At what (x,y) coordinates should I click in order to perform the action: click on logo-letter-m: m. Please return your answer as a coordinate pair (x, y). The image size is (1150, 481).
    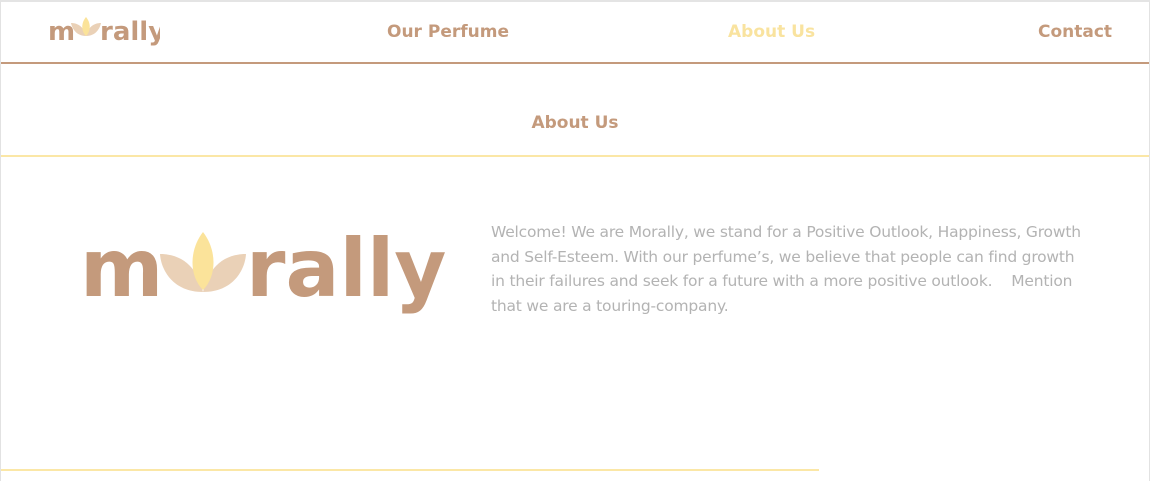
    Looking at the image, I should click on (61, 32).